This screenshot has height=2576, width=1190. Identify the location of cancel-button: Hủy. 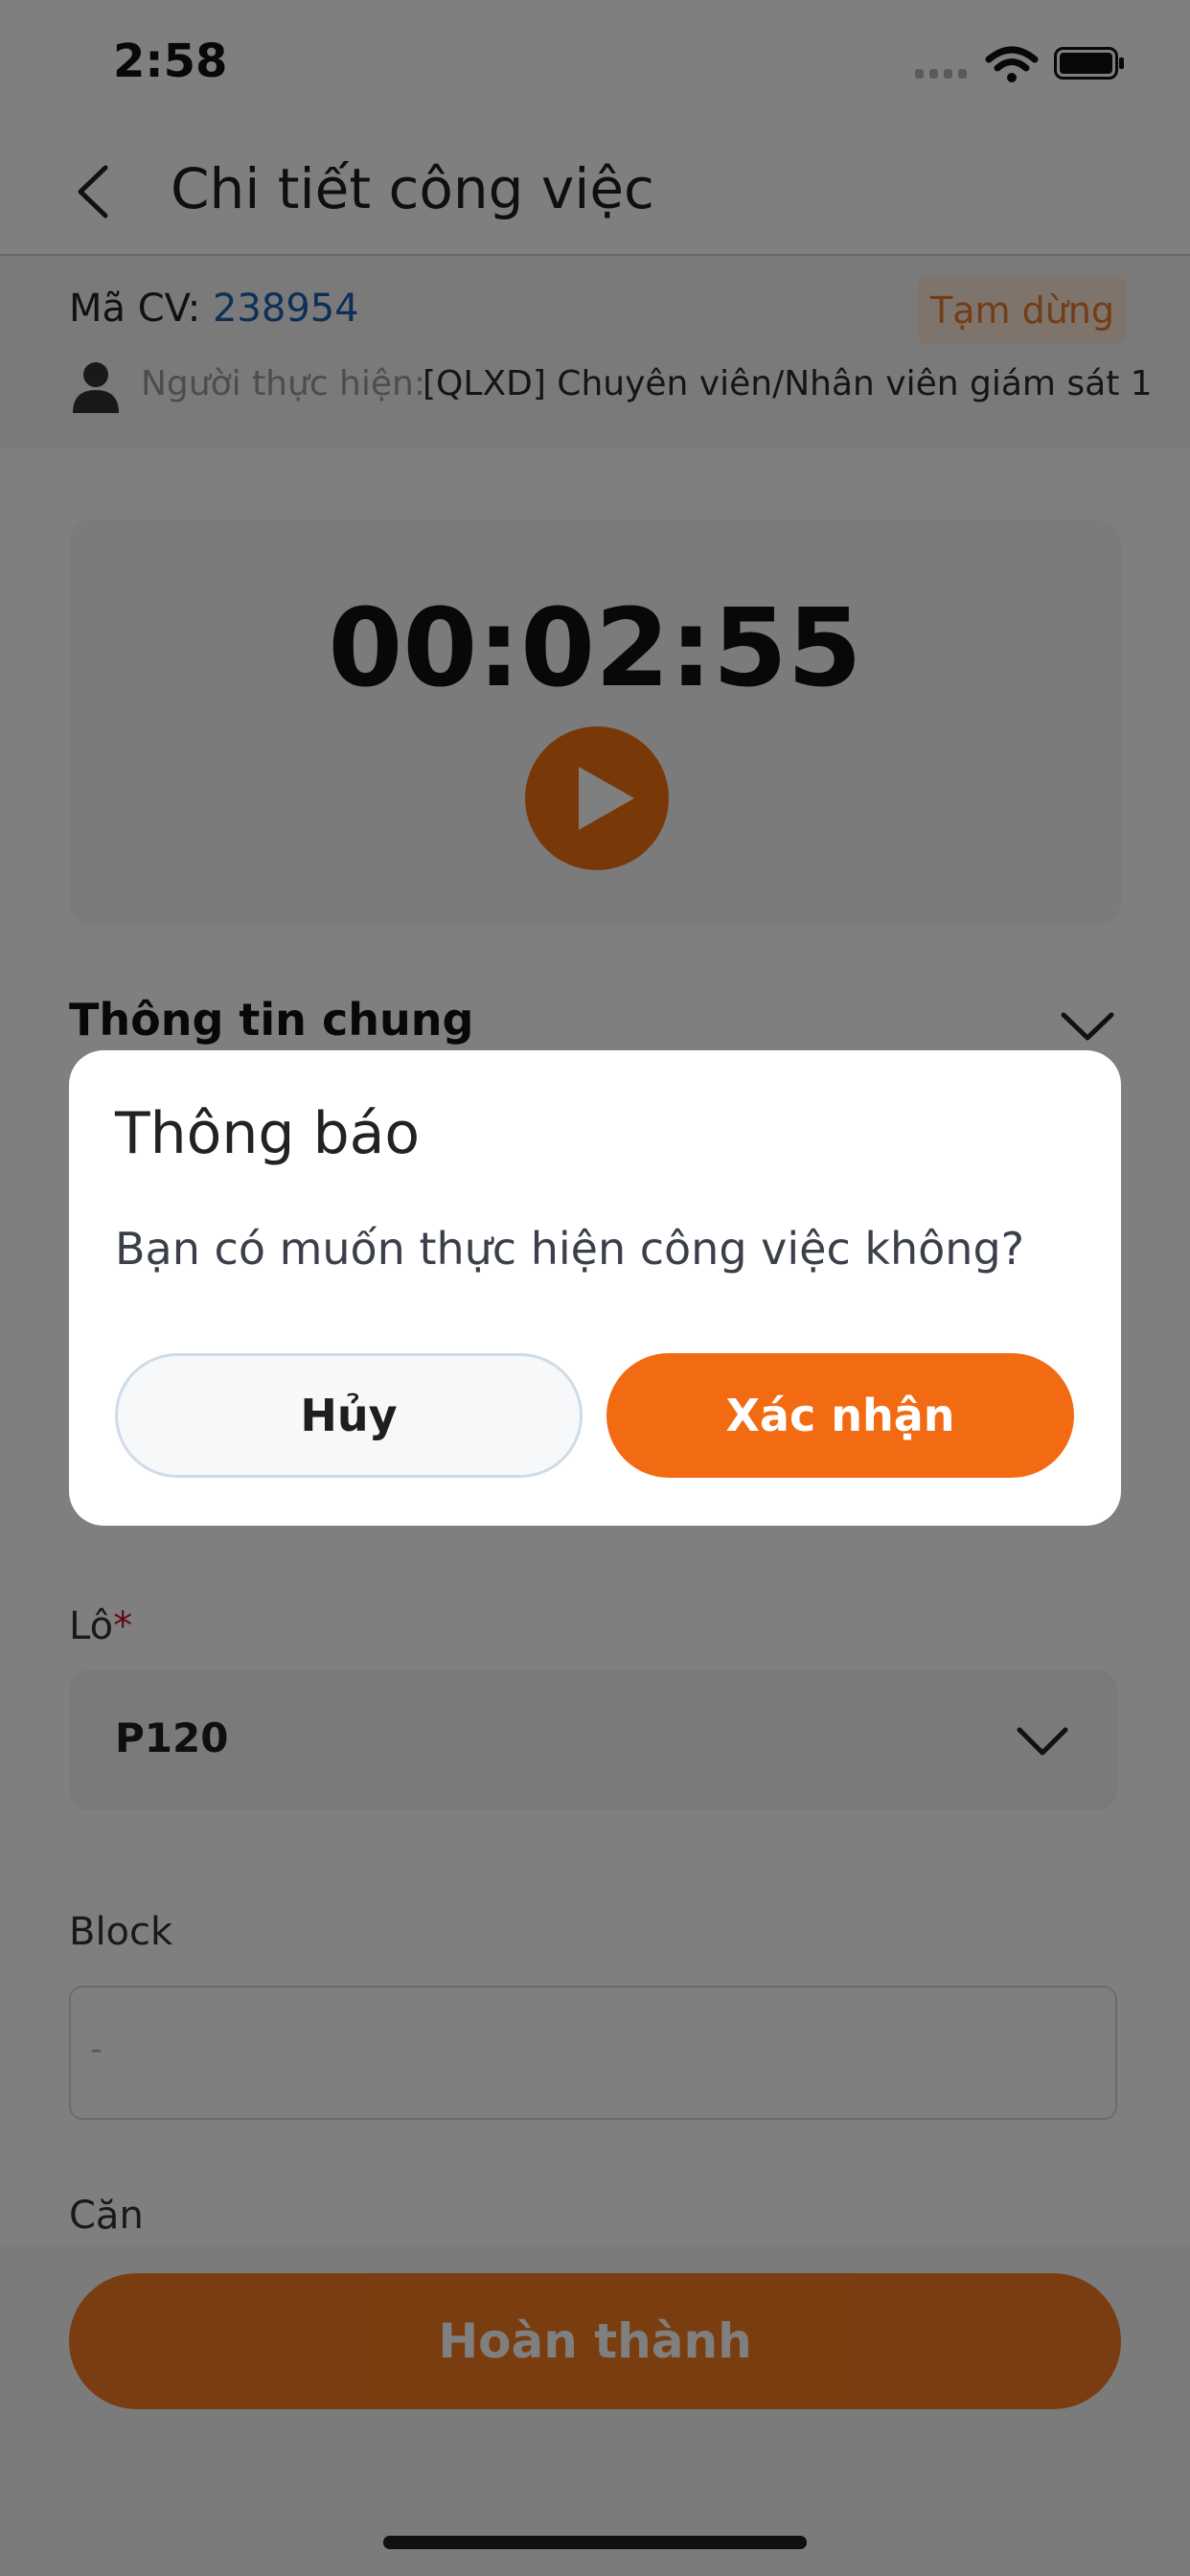
(349, 1415).